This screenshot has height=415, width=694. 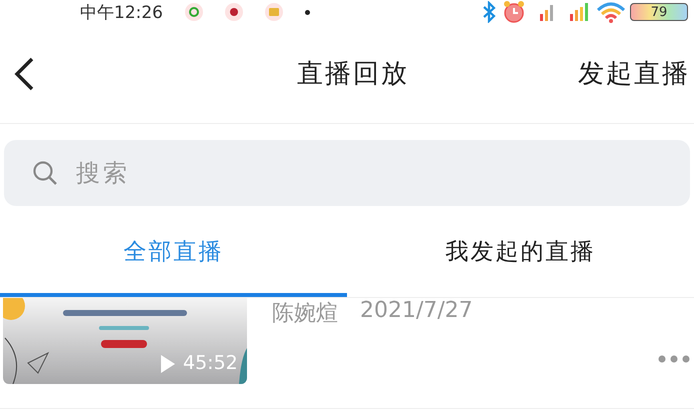 What do you see at coordinates (305, 314) in the screenshot?
I see `author-name: 陈婉煊` at bounding box center [305, 314].